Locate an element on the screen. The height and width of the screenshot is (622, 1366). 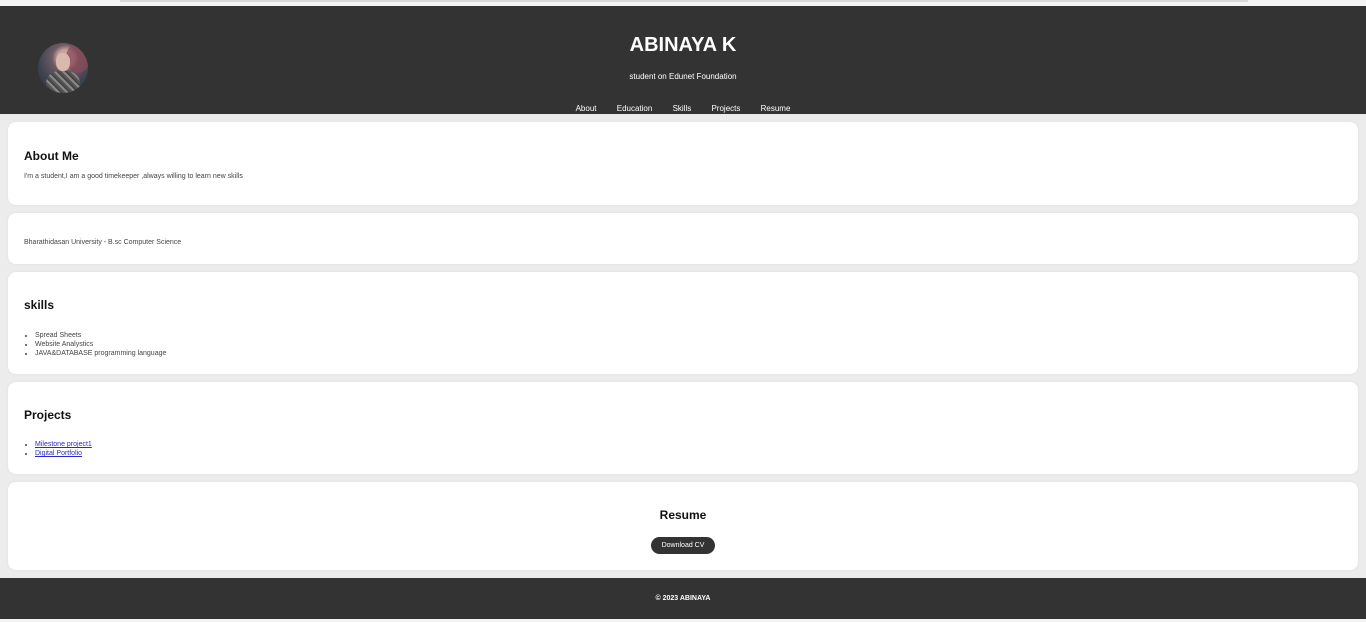
resume-section: Resume Download CV is located at coordinates (683, 526).